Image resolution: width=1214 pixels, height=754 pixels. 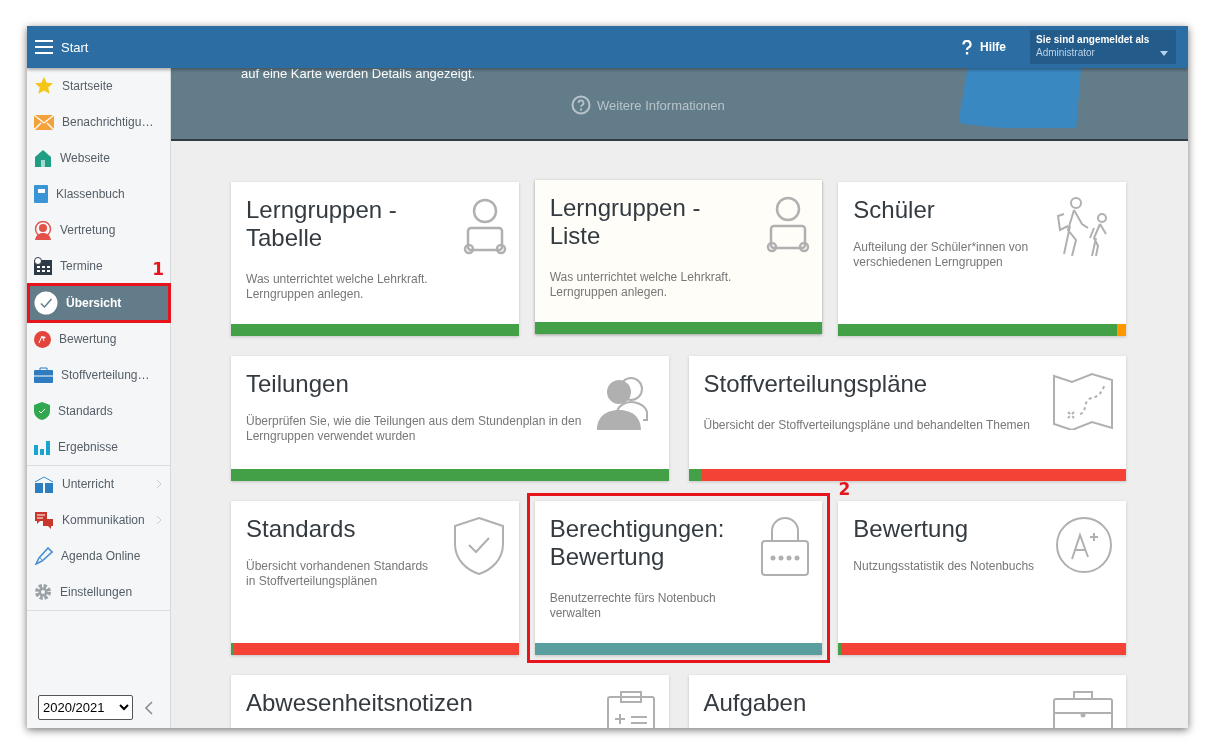 What do you see at coordinates (42, 411) in the screenshot?
I see `shield-check-icon` at bounding box center [42, 411].